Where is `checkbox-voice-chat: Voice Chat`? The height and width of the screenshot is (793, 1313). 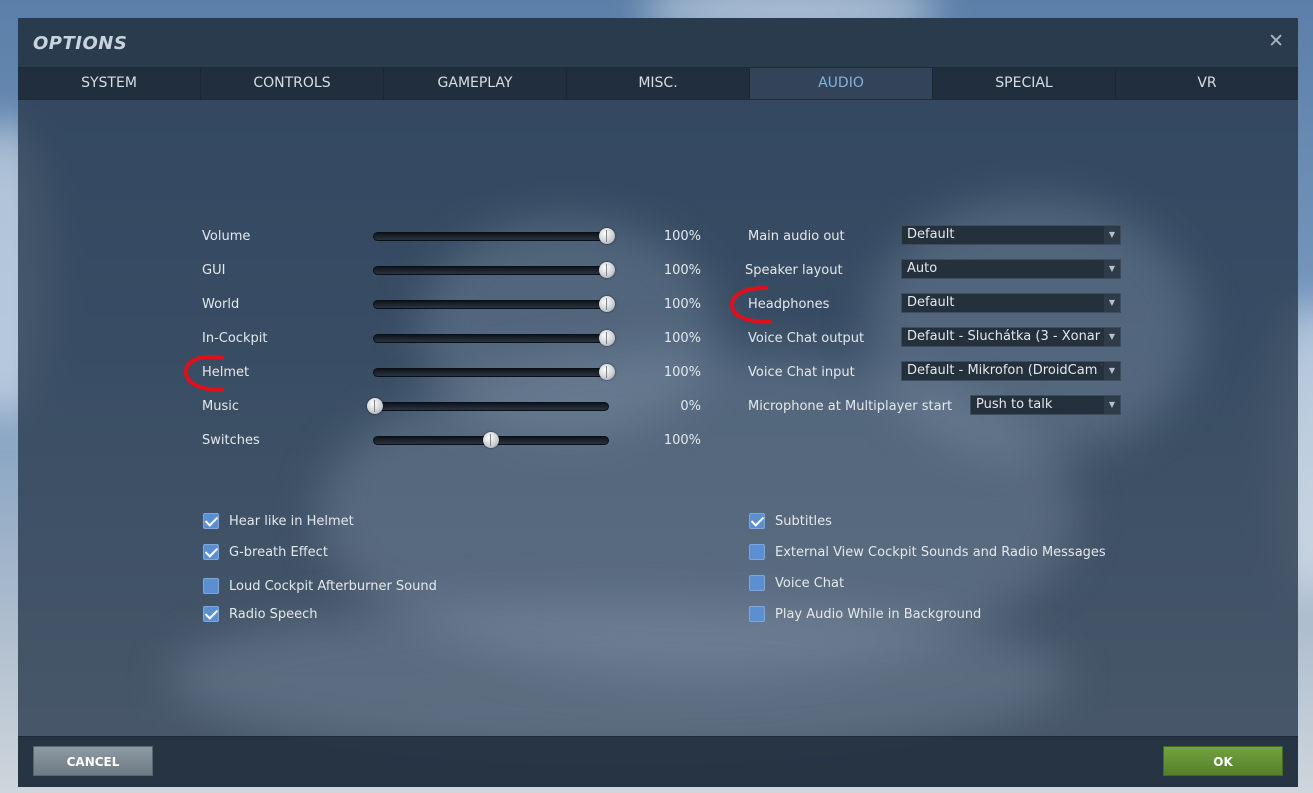 checkbox-voice-chat: Voice Chat is located at coordinates (796, 583).